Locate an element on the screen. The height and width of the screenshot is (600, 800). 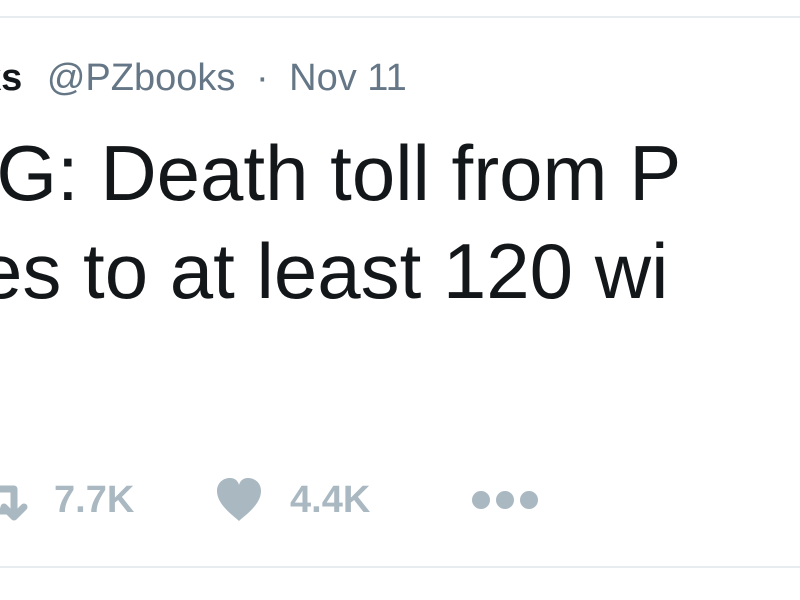
author-handle: @PZbooks is located at coordinates (141, 78).